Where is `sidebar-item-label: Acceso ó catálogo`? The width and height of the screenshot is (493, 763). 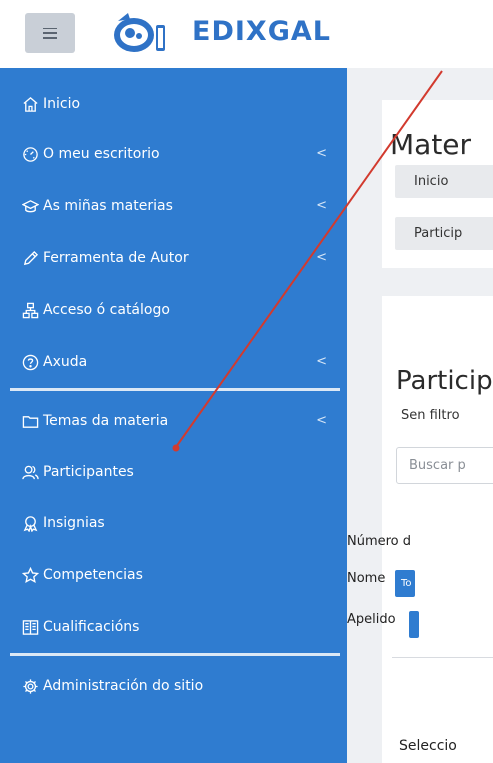
sidebar-item-label: Acceso ó catálogo is located at coordinates (106, 310).